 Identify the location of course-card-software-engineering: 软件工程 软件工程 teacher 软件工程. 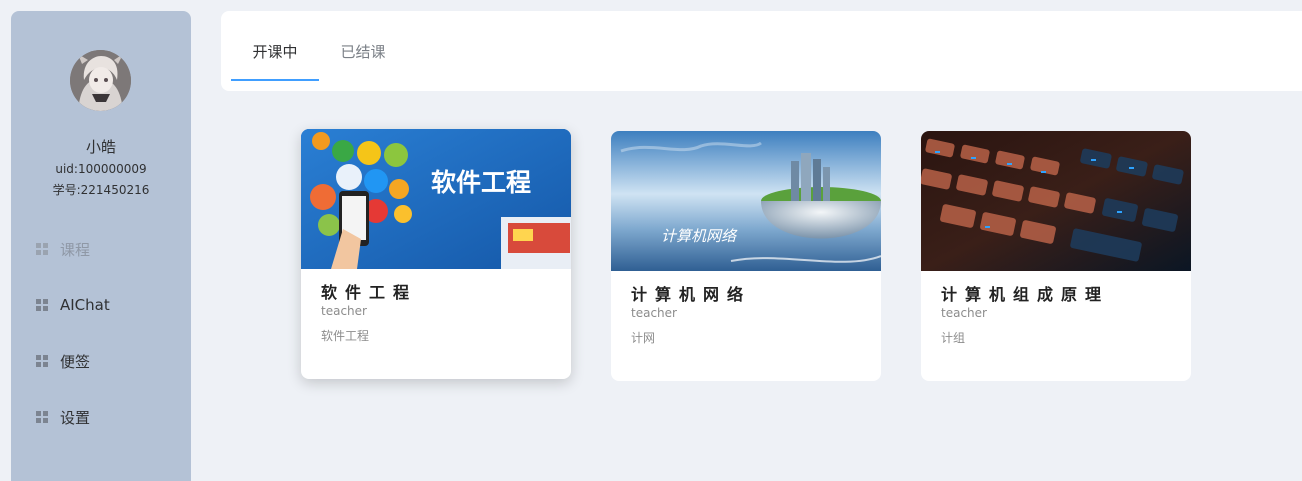
(436, 254).